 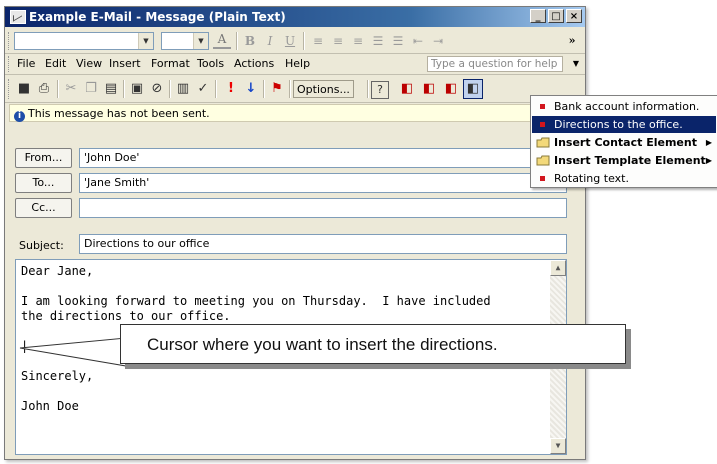 I want to click on font-size-combo: ▼, so click(x=185, y=41).